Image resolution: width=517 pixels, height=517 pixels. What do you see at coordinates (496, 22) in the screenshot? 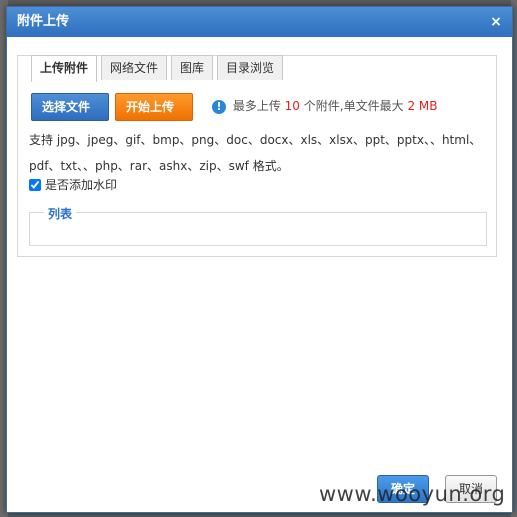
I see `close-icon: ×` at bounding box center [496, 22].